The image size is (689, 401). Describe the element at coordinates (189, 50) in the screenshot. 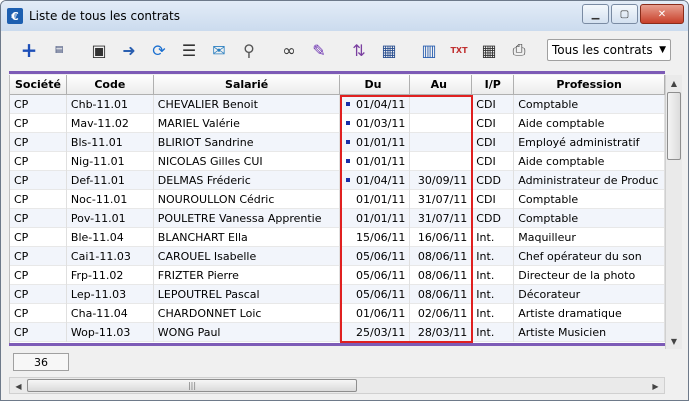

I see `list-icon: ☰` at that location.